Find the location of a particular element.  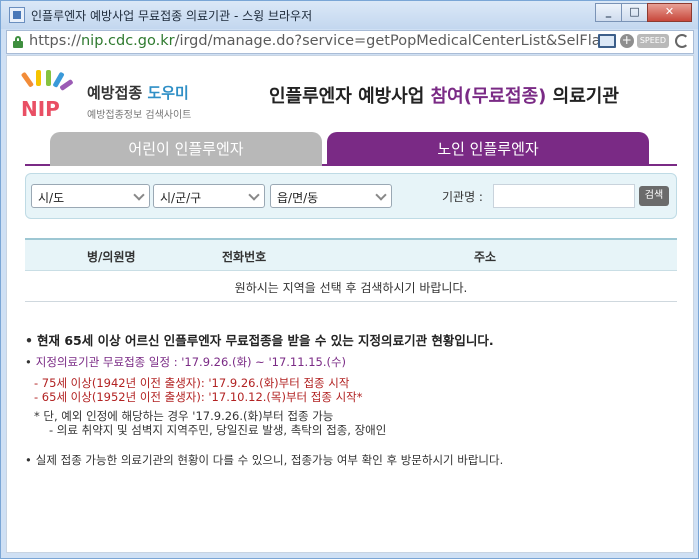

nip-logo: NIP is located at coordinates (47, 95).